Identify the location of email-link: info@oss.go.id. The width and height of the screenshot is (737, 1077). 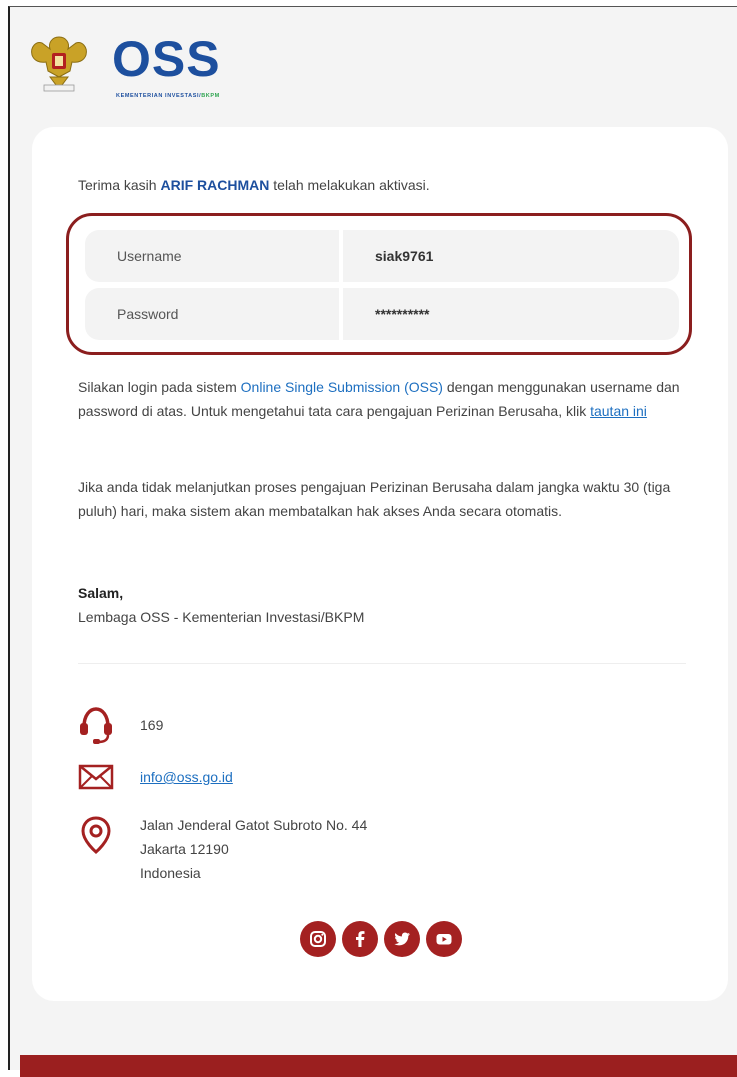
(186, 777).